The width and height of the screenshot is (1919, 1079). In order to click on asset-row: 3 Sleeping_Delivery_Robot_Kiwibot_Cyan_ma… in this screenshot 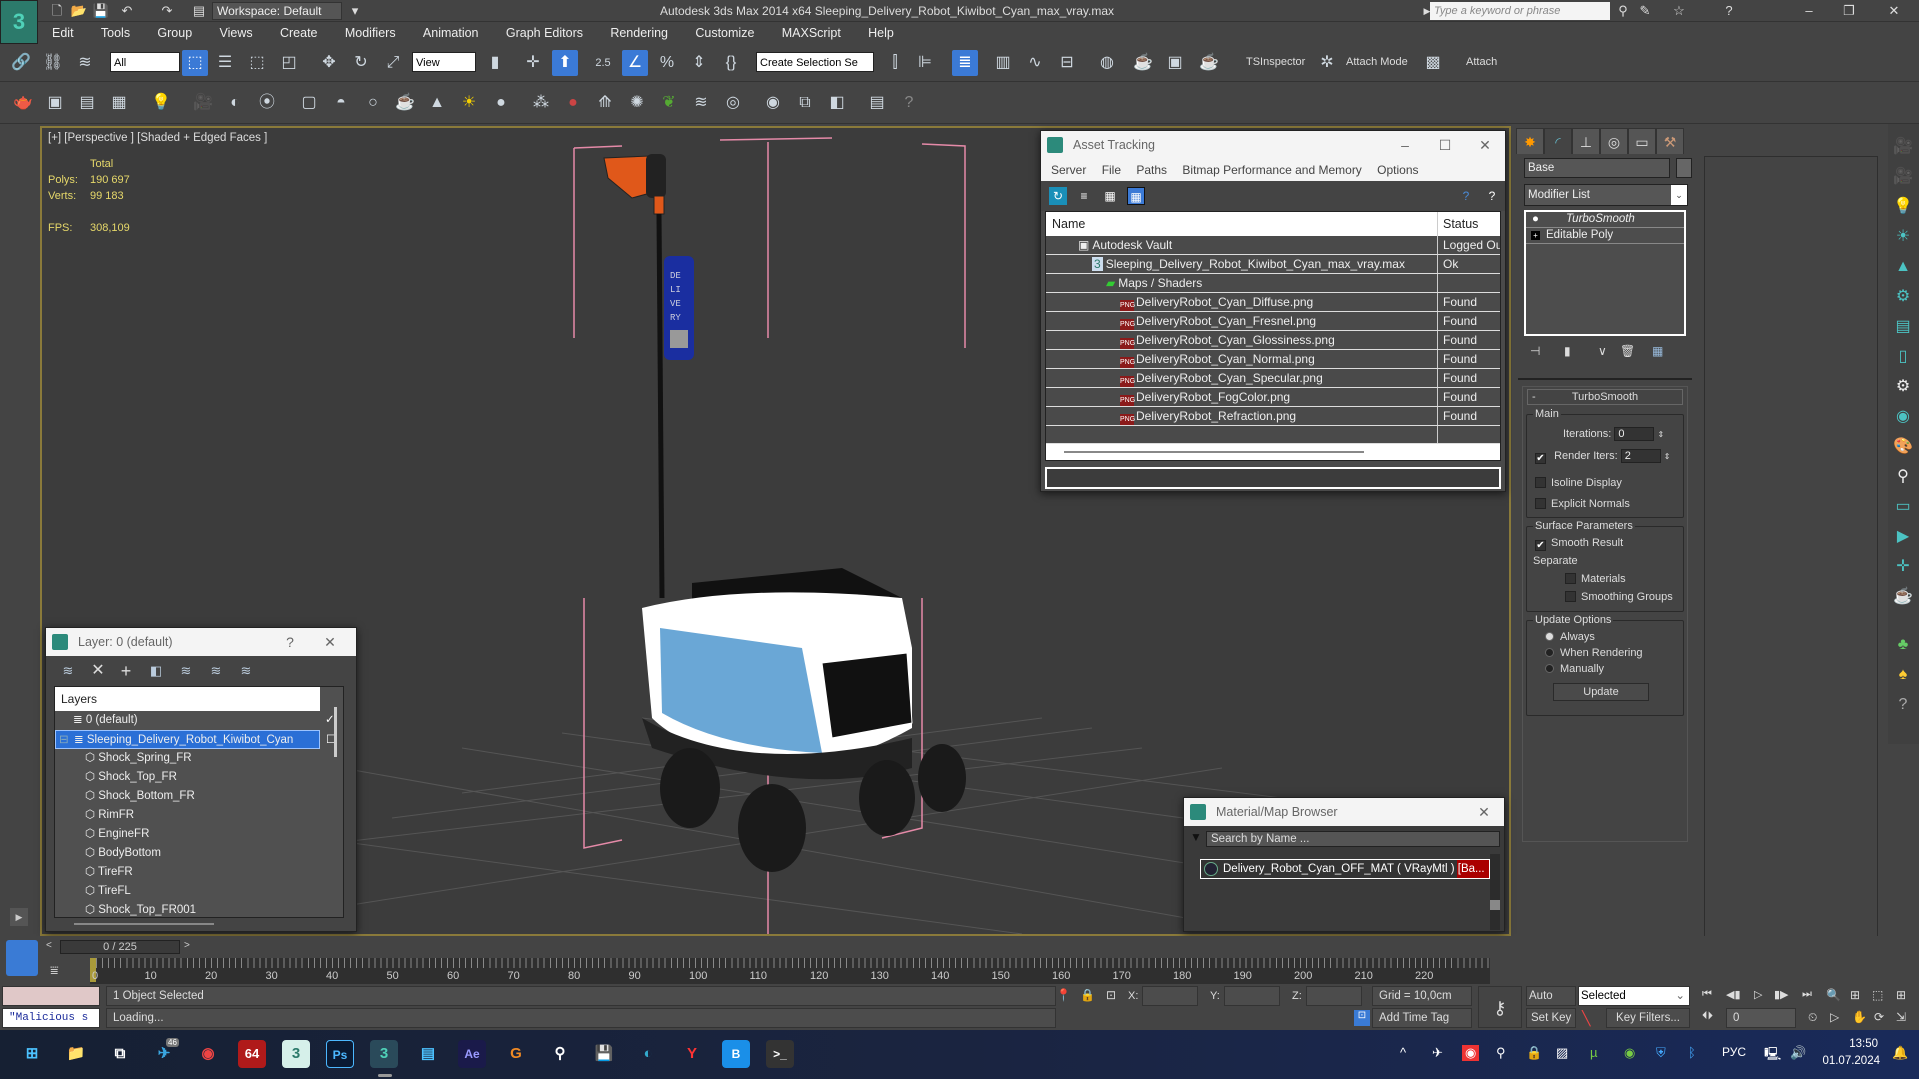, I will do `click(1273, 264)`.